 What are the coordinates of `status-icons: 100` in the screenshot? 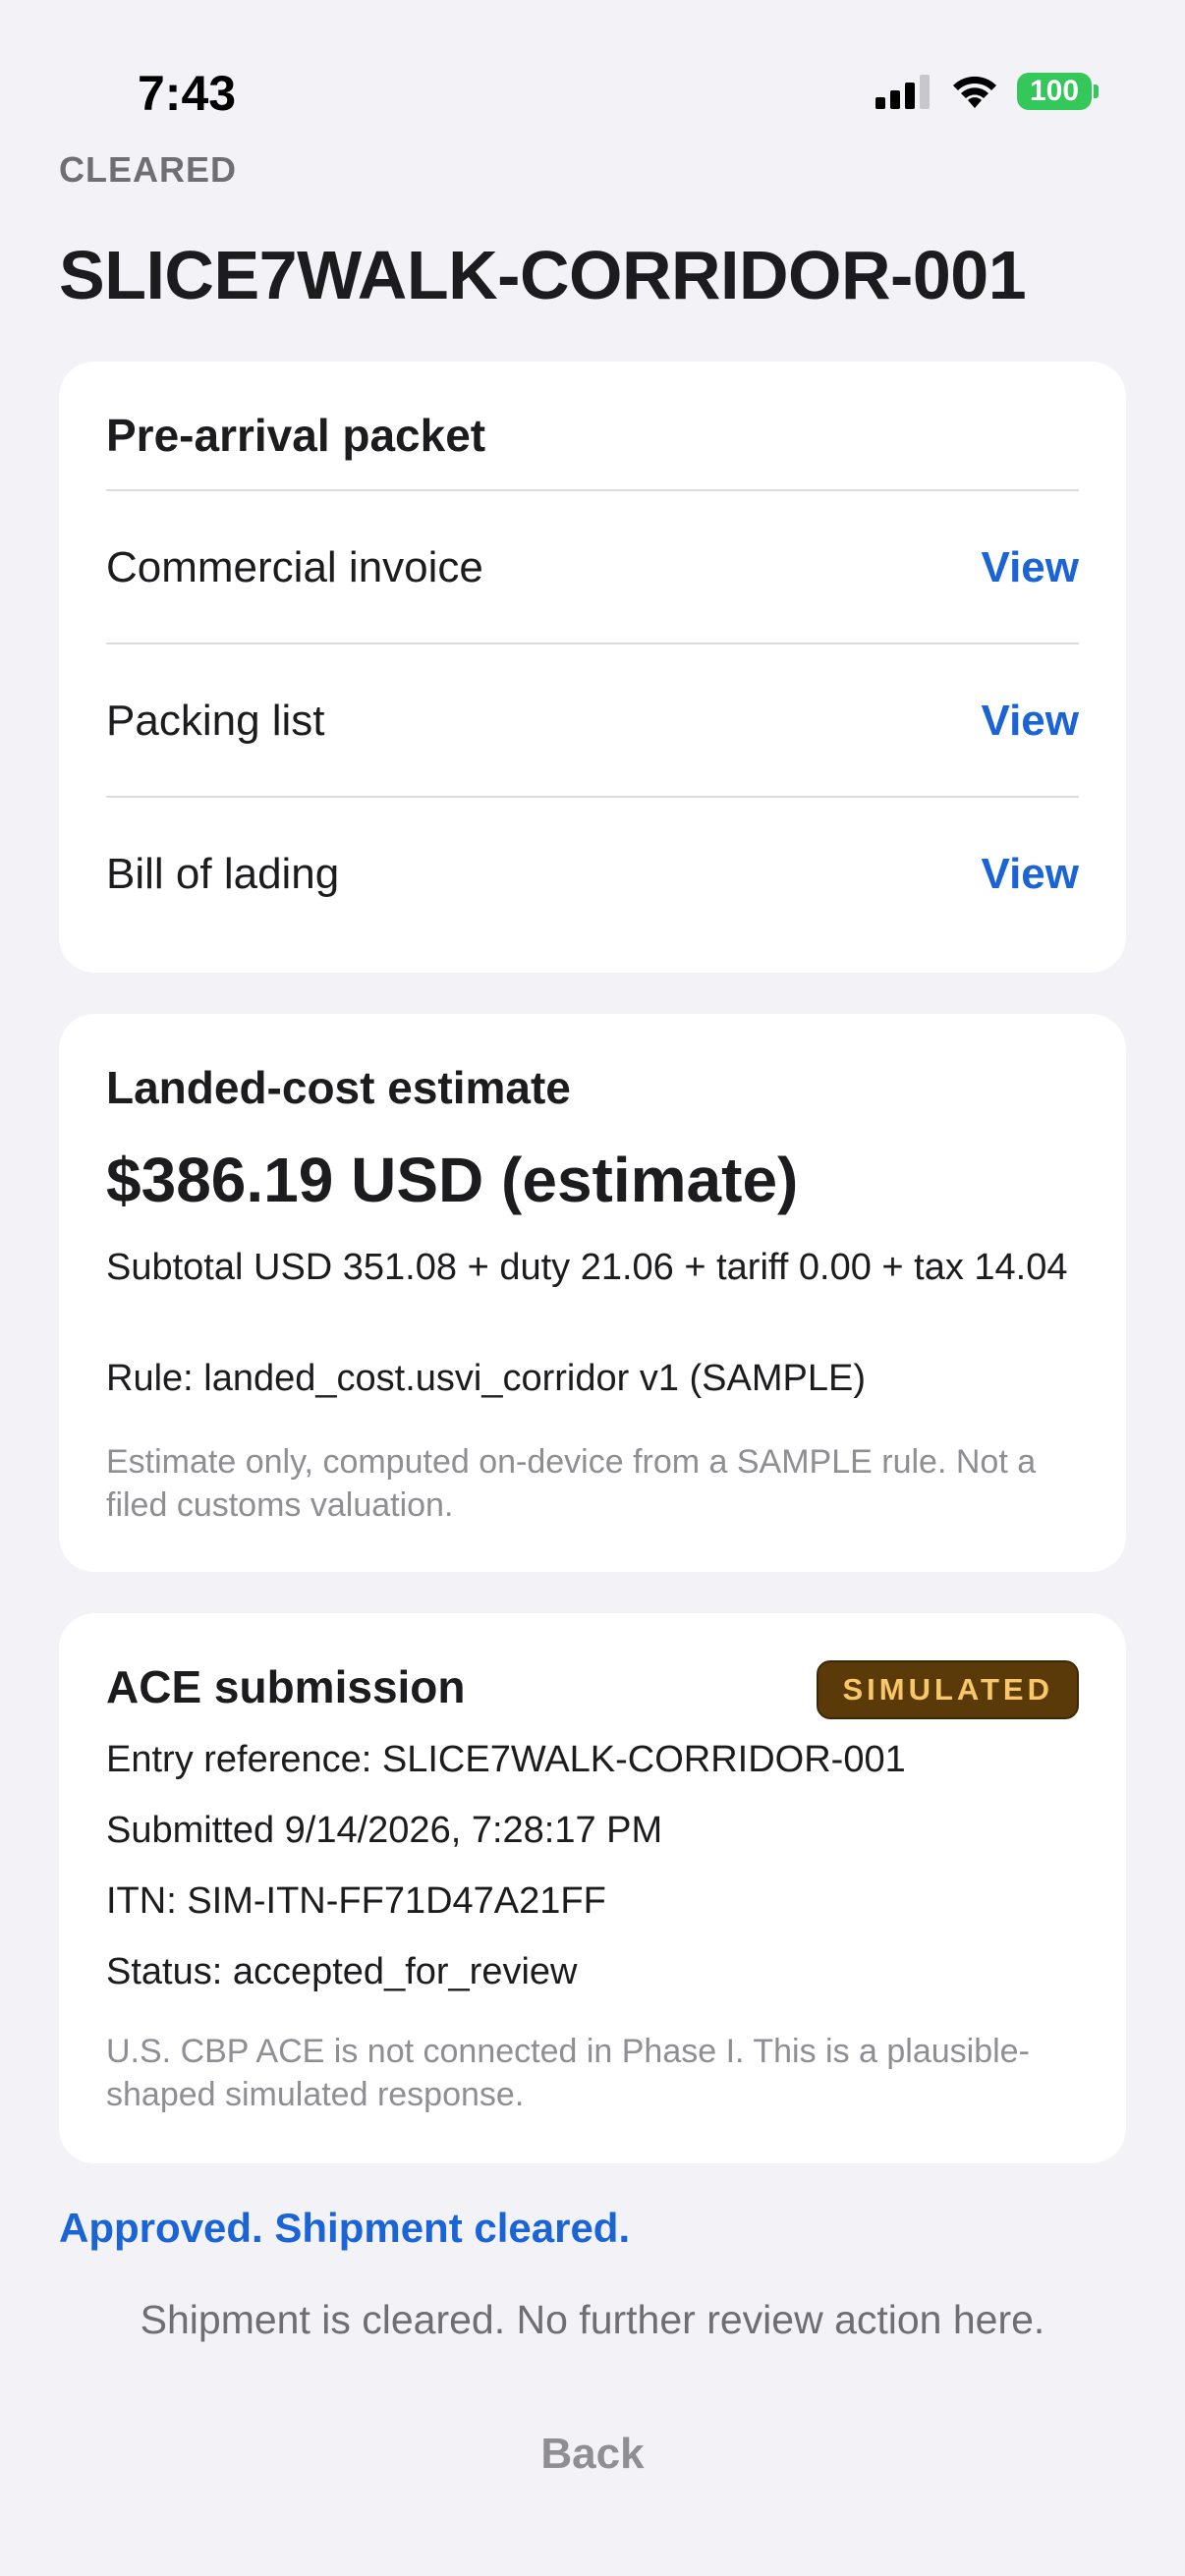 It's located at (987, 91).